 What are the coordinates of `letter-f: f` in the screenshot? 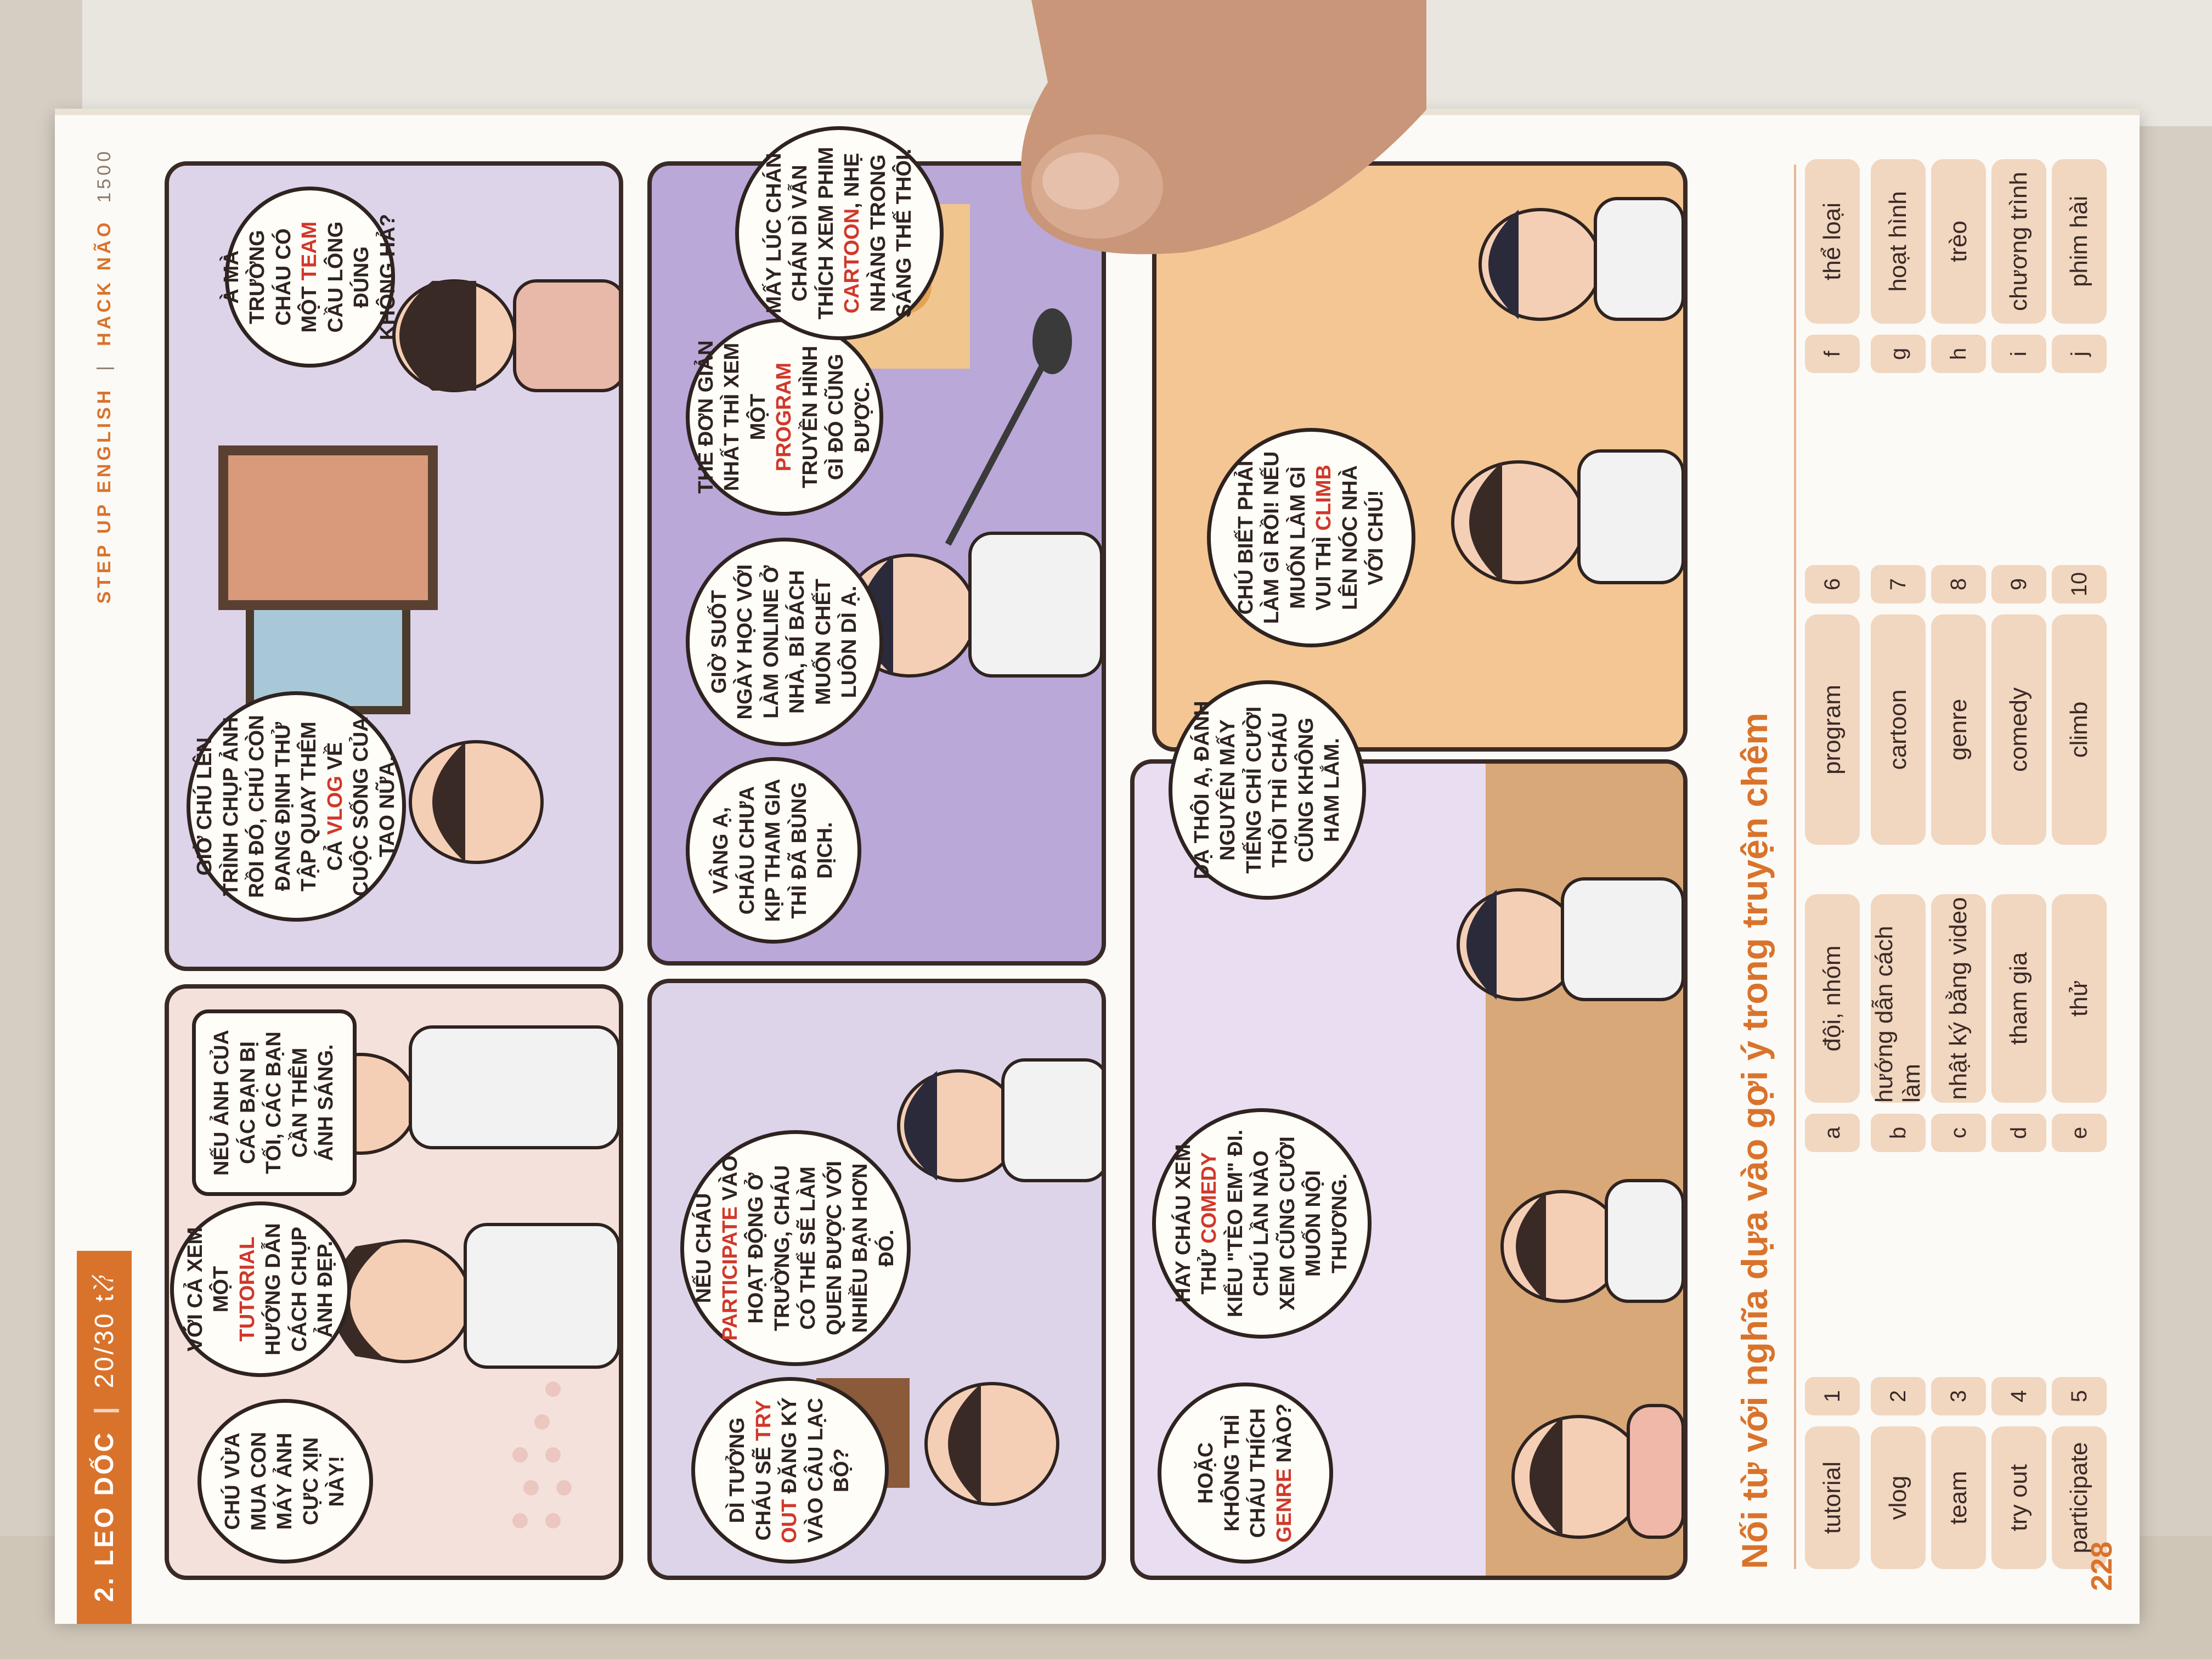 It's located at (1833, 354).